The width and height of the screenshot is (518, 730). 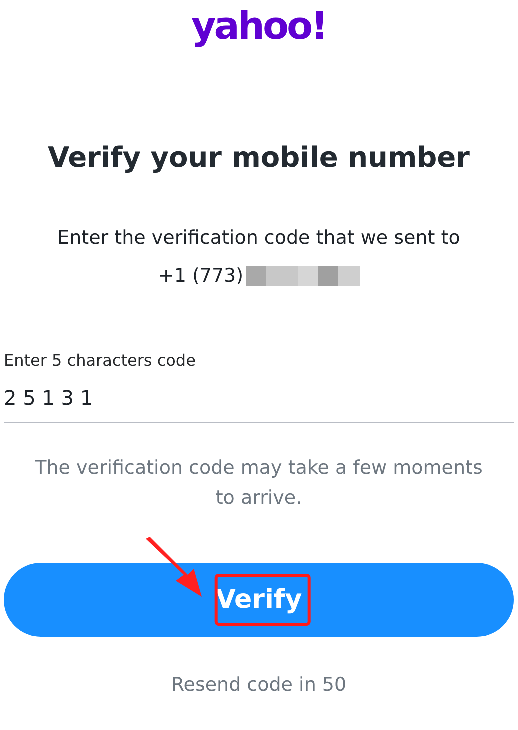 What do you see at coordinates (174, 568) in the screenshot?
I see `pointer-arrow` at bounding box center [174, 568].